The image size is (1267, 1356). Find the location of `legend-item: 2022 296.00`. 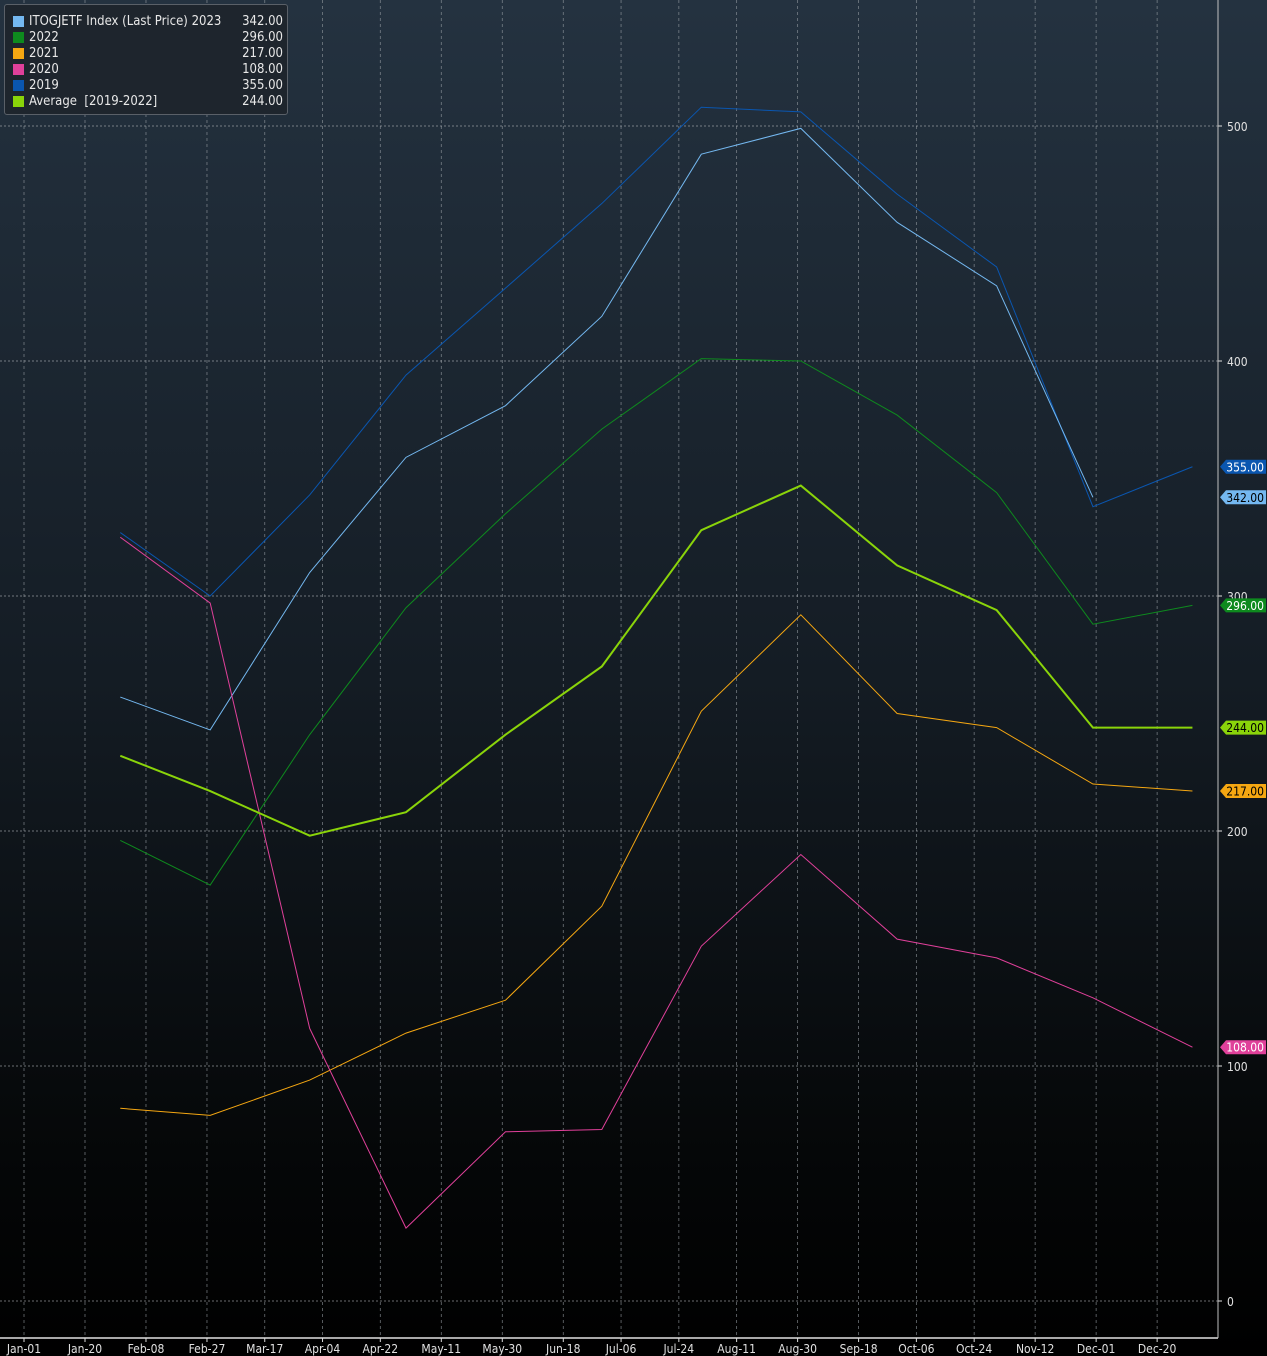

legend-item: 2022 296.00 is located at coordinates (148, 37).